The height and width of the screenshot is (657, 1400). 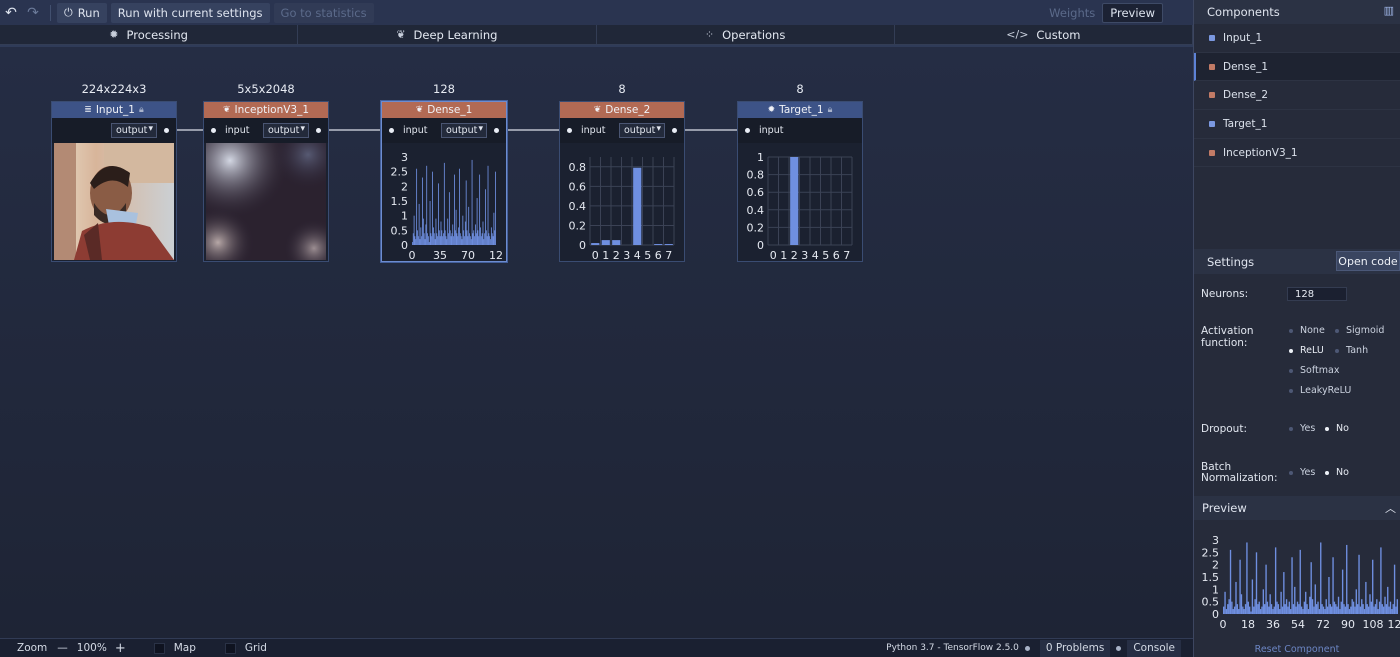 I want to click on run-button: ⏻ Run, so click(x=82, y=12).